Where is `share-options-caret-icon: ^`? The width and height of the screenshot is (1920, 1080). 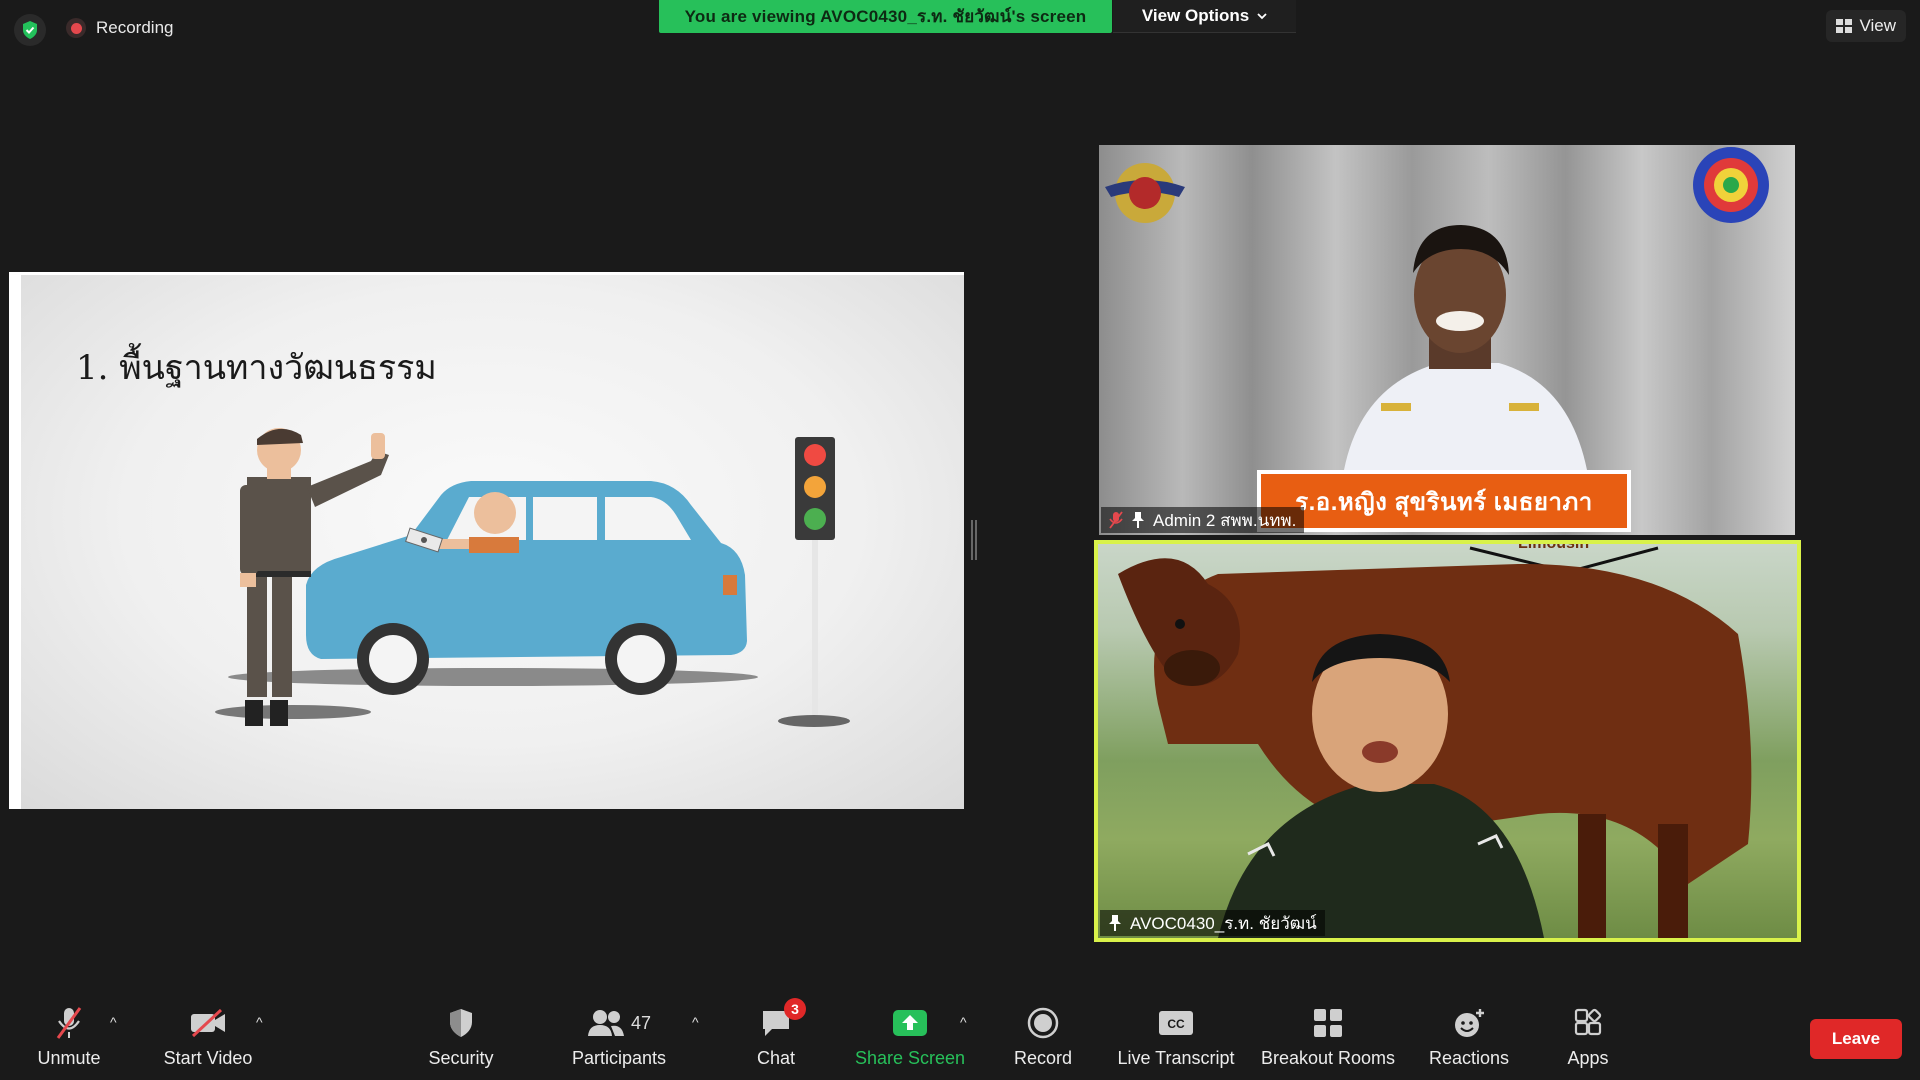 share-options-caret-icon: ^ is located at coordinates (963, 1022).